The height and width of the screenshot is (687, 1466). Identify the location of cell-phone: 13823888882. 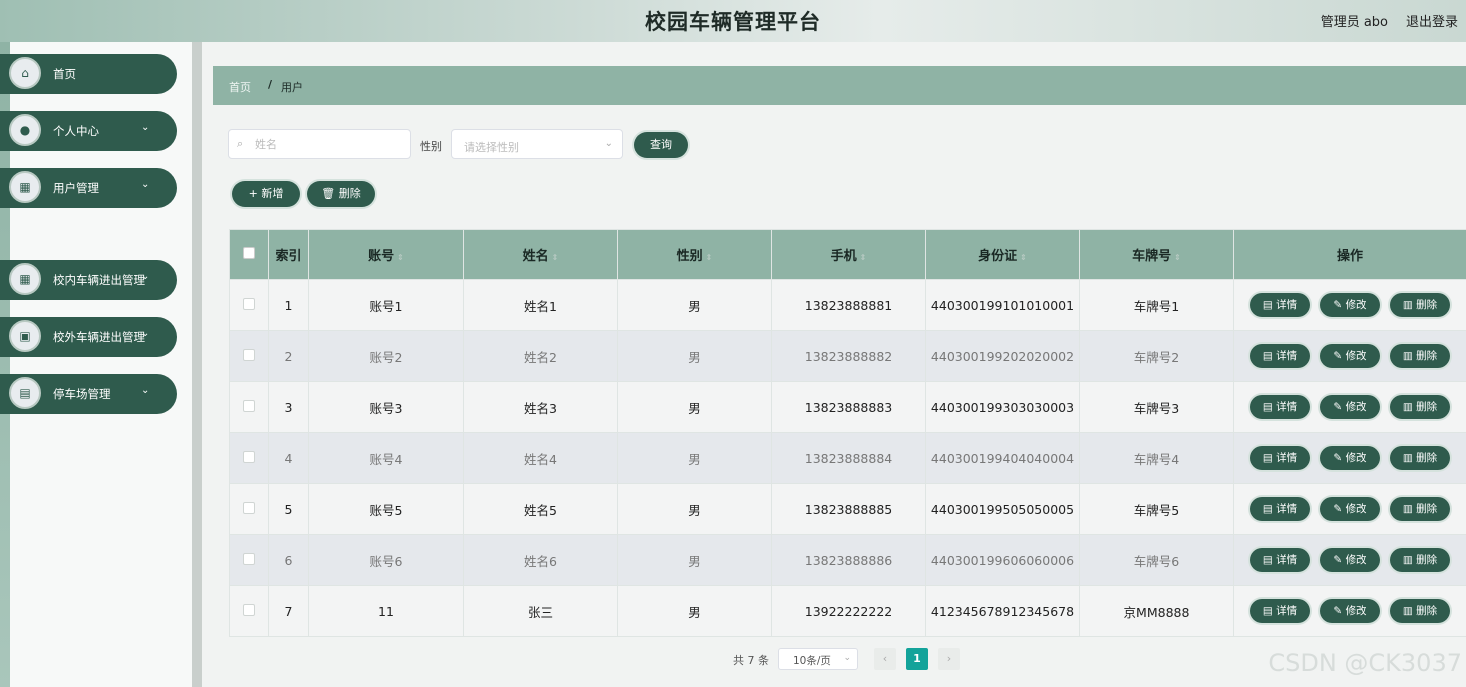
(848, 356).